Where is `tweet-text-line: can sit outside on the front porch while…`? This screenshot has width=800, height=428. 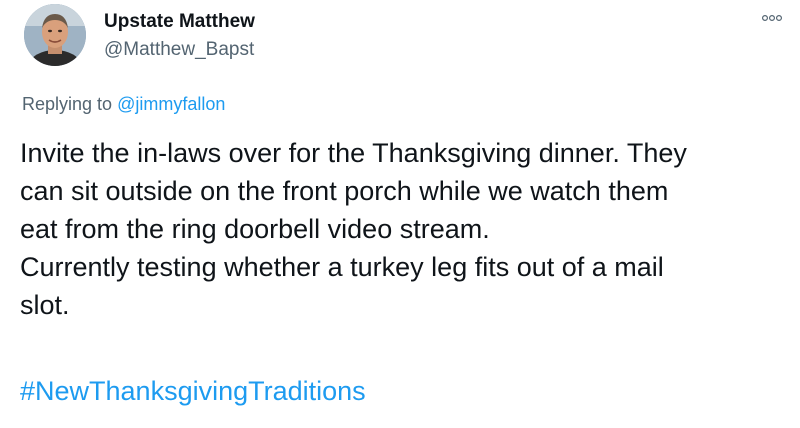 tweet-text-line: can sit outside on the front porch while… is located at coordinates (344, 191).